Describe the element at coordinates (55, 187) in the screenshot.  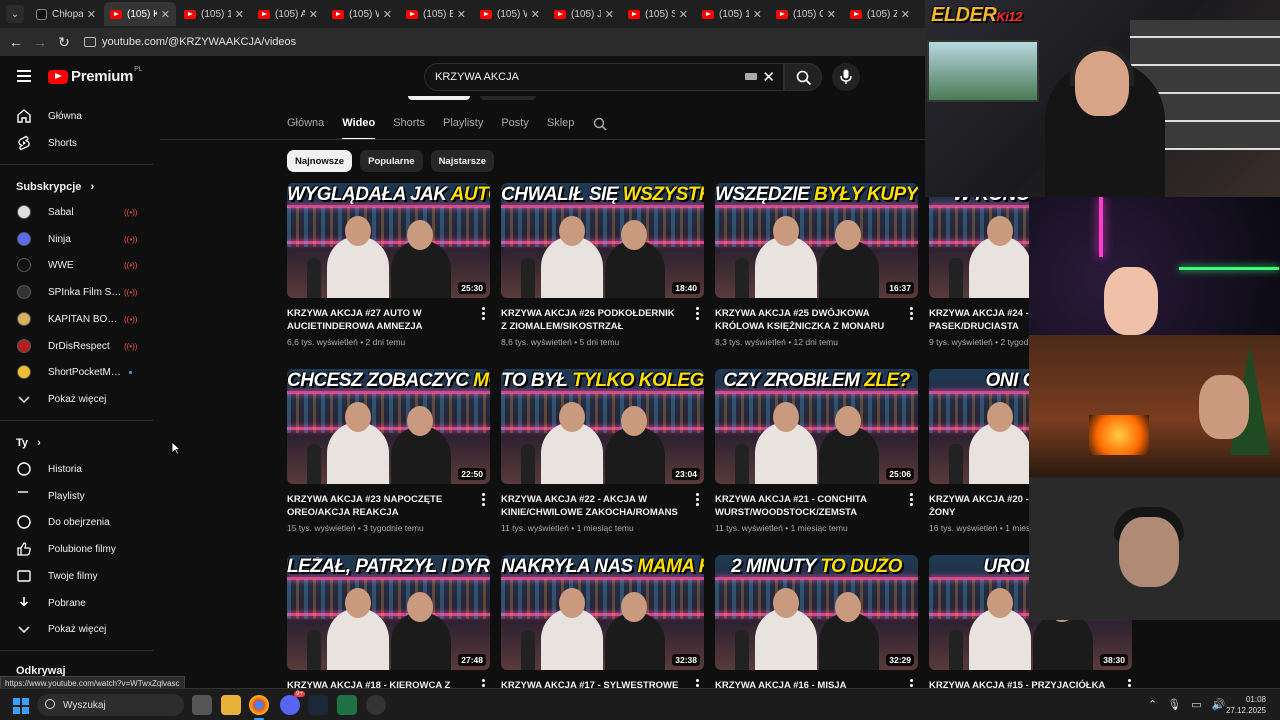
I see `subscriptions-heading: Subskrypcje ›` at that location.